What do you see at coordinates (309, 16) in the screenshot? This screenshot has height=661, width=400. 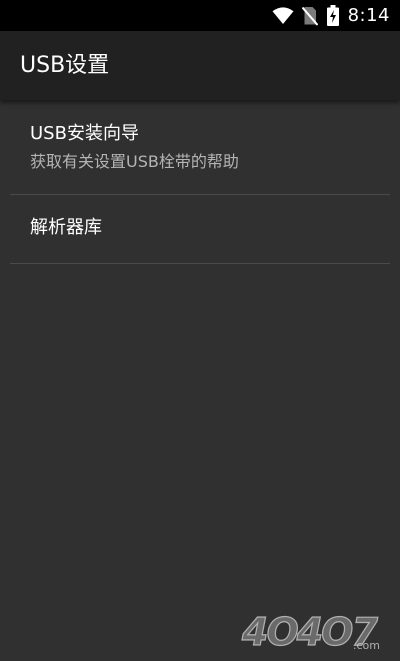 I see `no-sim-icon` at bounding box center [309, 16].